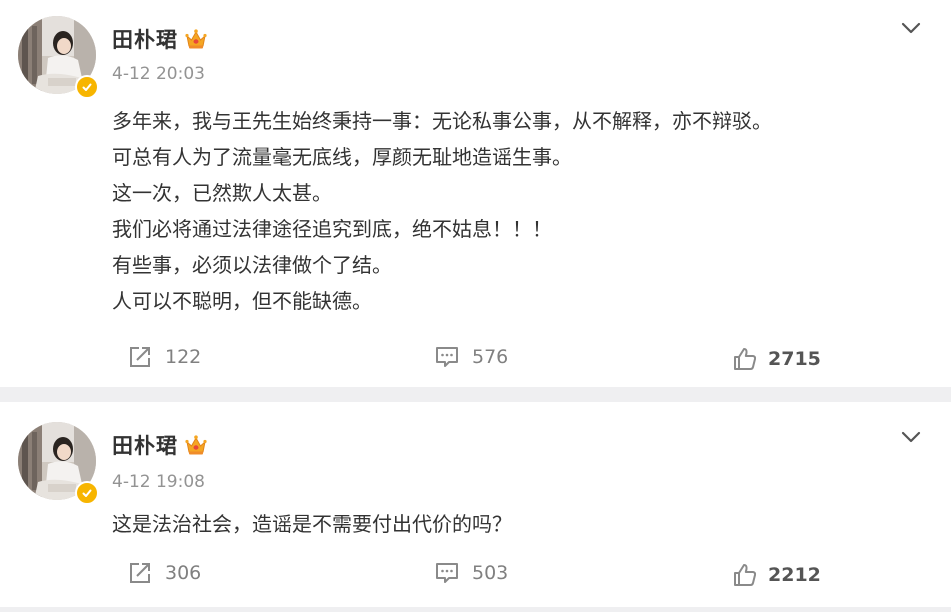  Describe the element at coordinates (442, 121) in the screenshot. I see `post-text-line: 多年来，我与王先生始终秉持一事：无论私事公事，从不解释，亦不辩驳。` at that location.